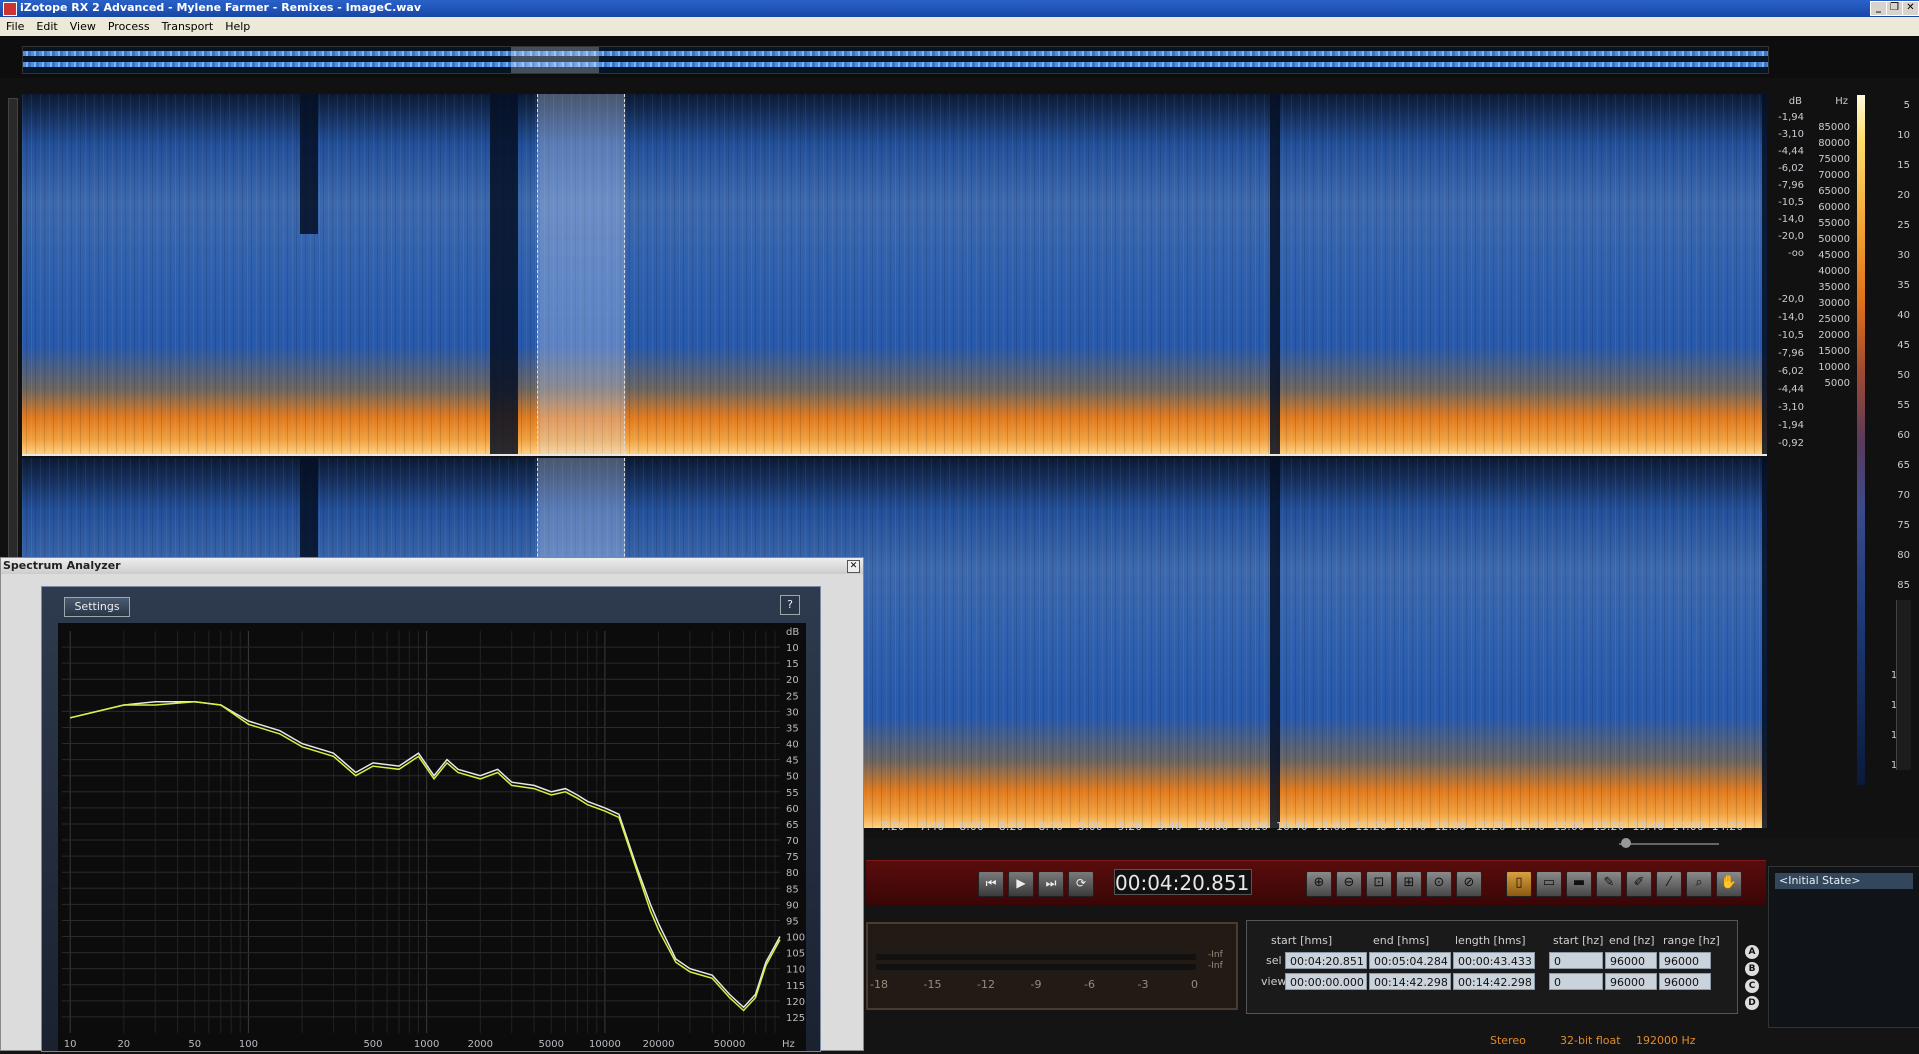 This screenshot has width=1919, height=1054. Describe the element at coordinates (1906, 105) in the screenshot. I see `color-scale-label: 5` at that location.